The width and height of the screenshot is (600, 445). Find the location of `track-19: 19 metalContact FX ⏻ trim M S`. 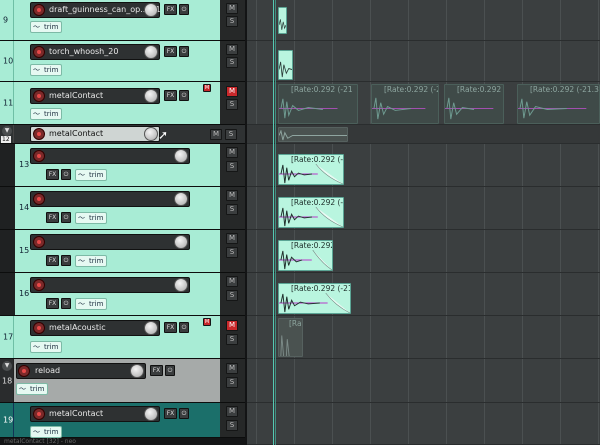

track-19: 19 metalContact FX ⏻ trim M S is located at coordinates (122, 420).